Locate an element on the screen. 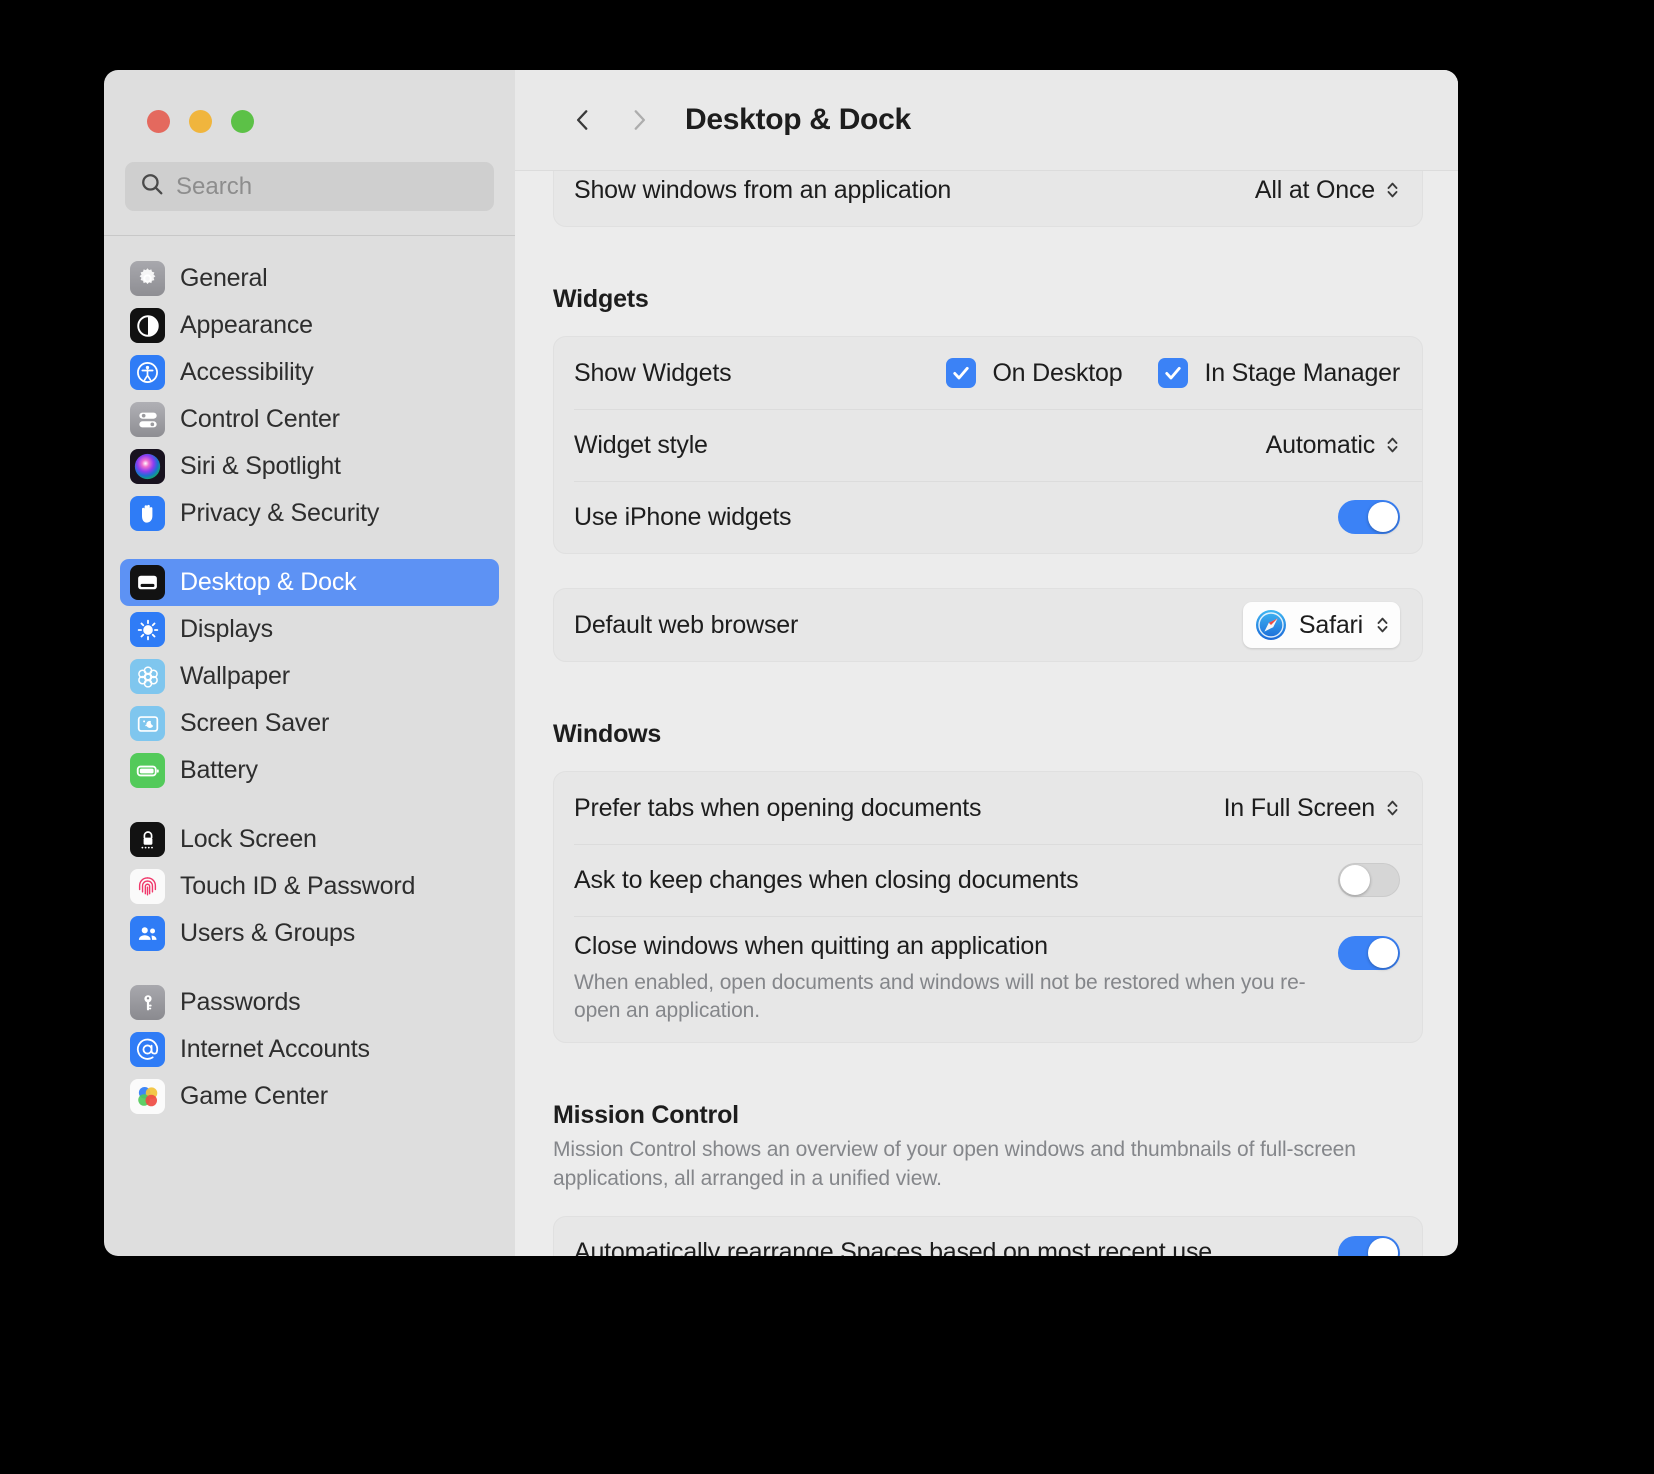 The height and width of the screenshot is (1474, 1654). toggle-ask-to-keep-changes is located at coordinates (1369, 880).